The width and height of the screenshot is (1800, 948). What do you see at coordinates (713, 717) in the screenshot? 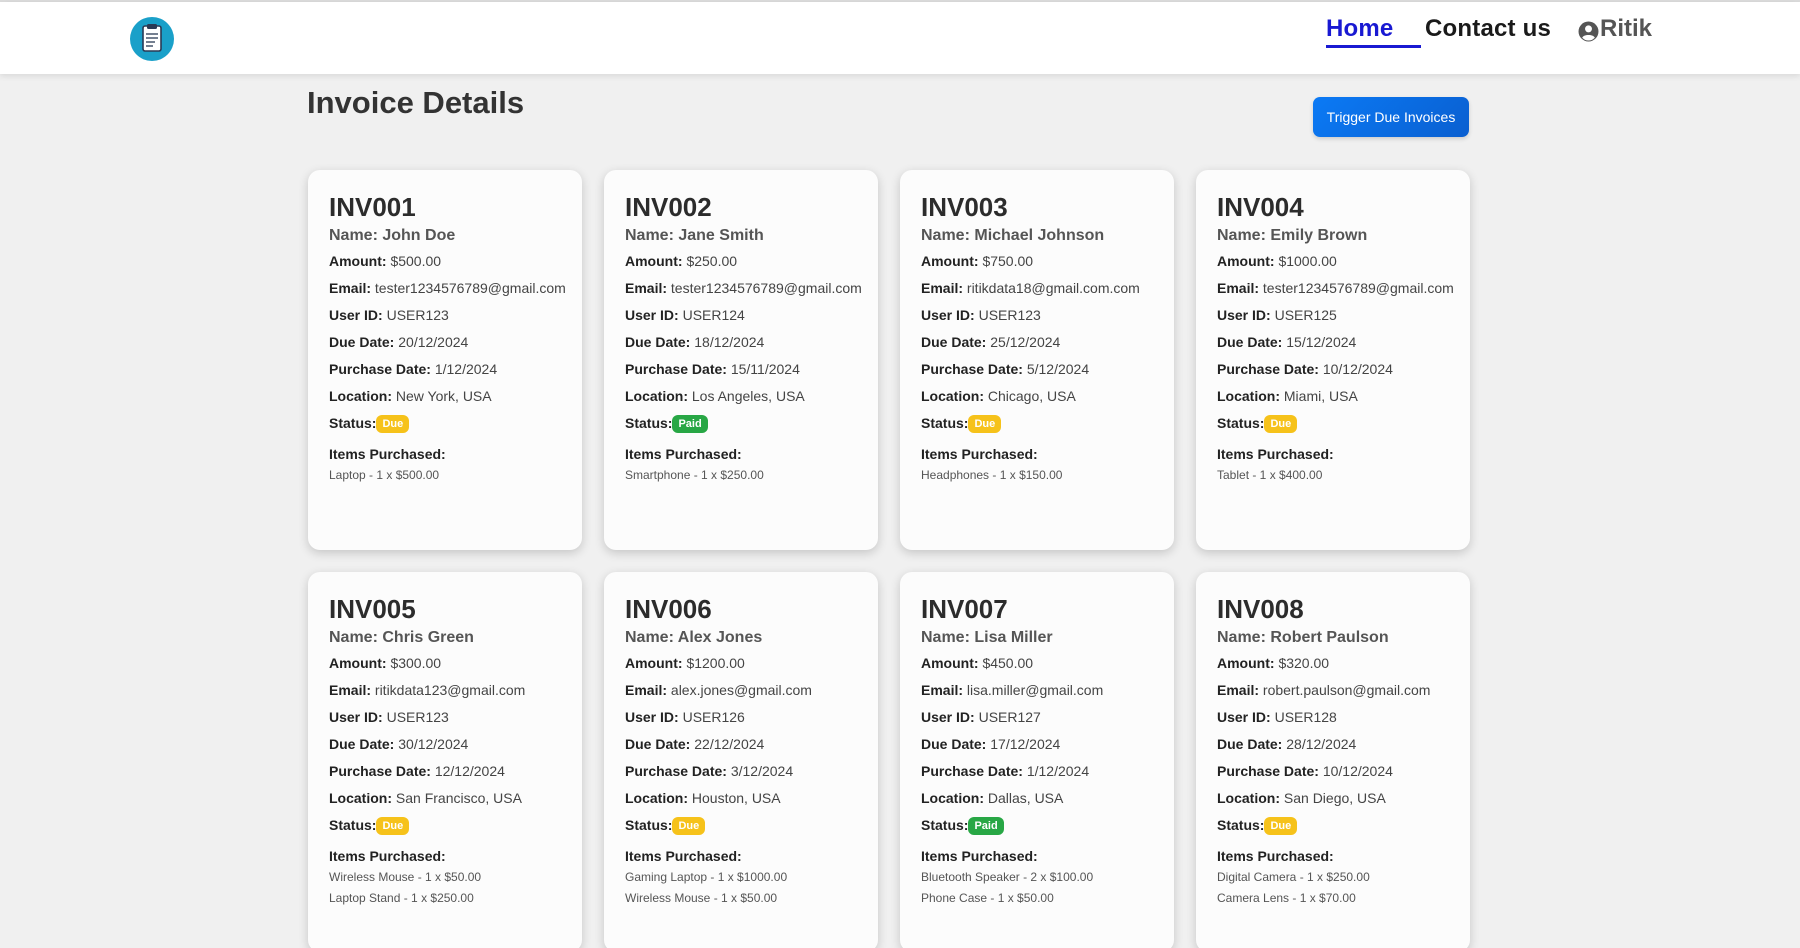
I see `user-id-value: USER126` at bounding box center [713, 717].